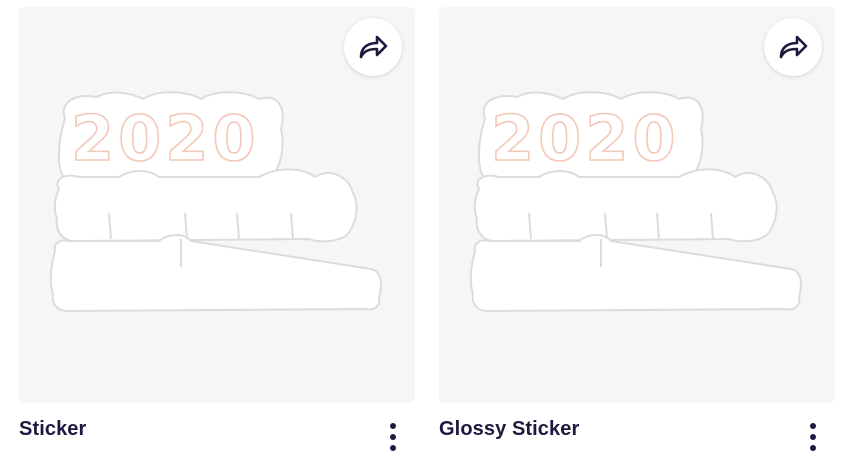 The height and width of the screenshot is (468, 843). I want to click on product-title: Glossy Sticker, so click(509, 429).